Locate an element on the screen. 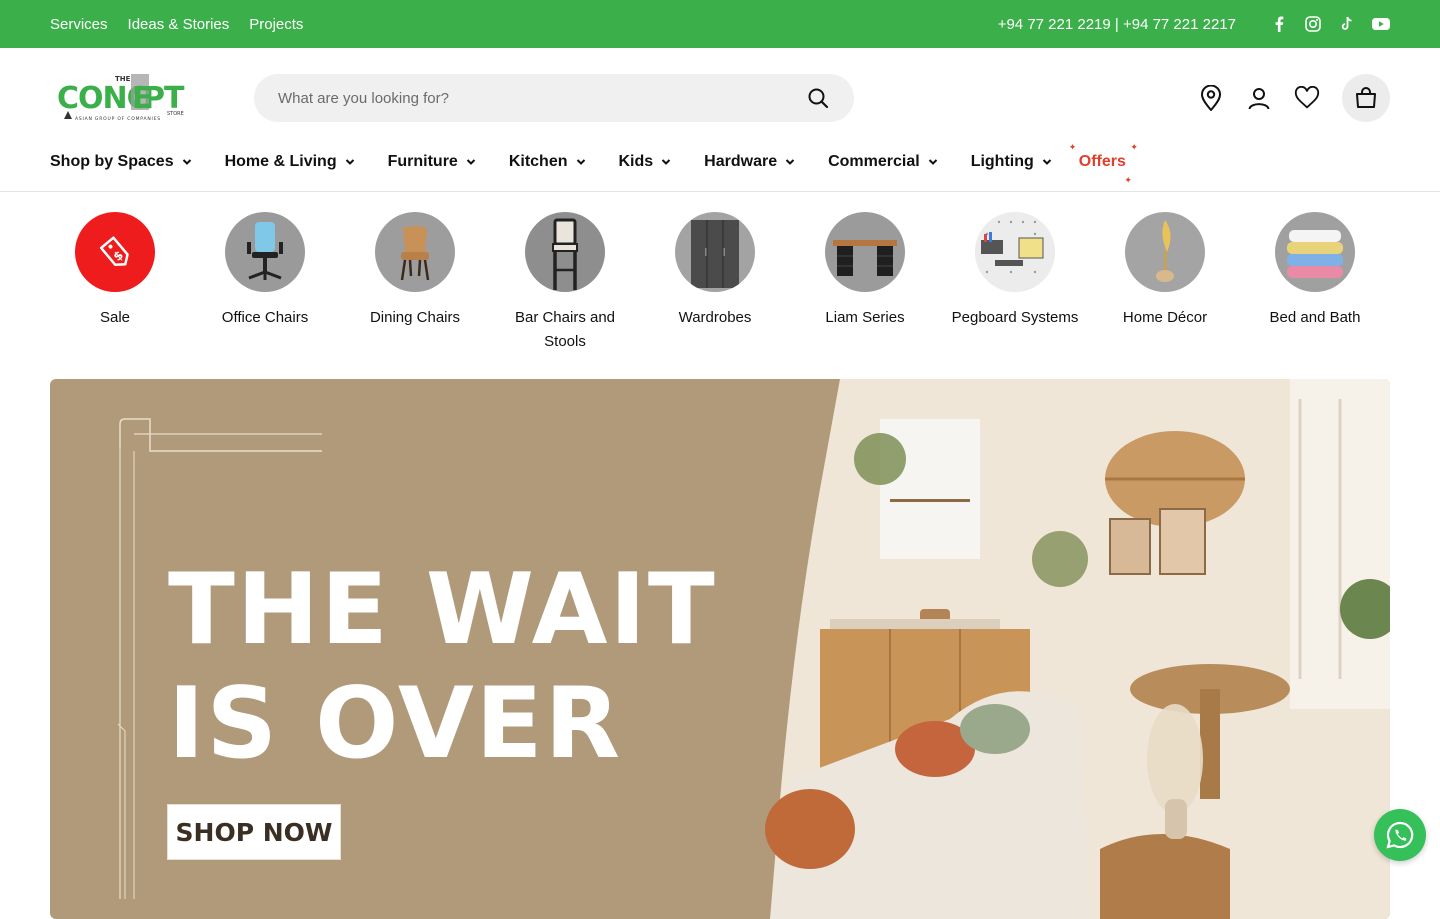  category-wardrobes: Wardrobes is located at coordinates (715, 283).